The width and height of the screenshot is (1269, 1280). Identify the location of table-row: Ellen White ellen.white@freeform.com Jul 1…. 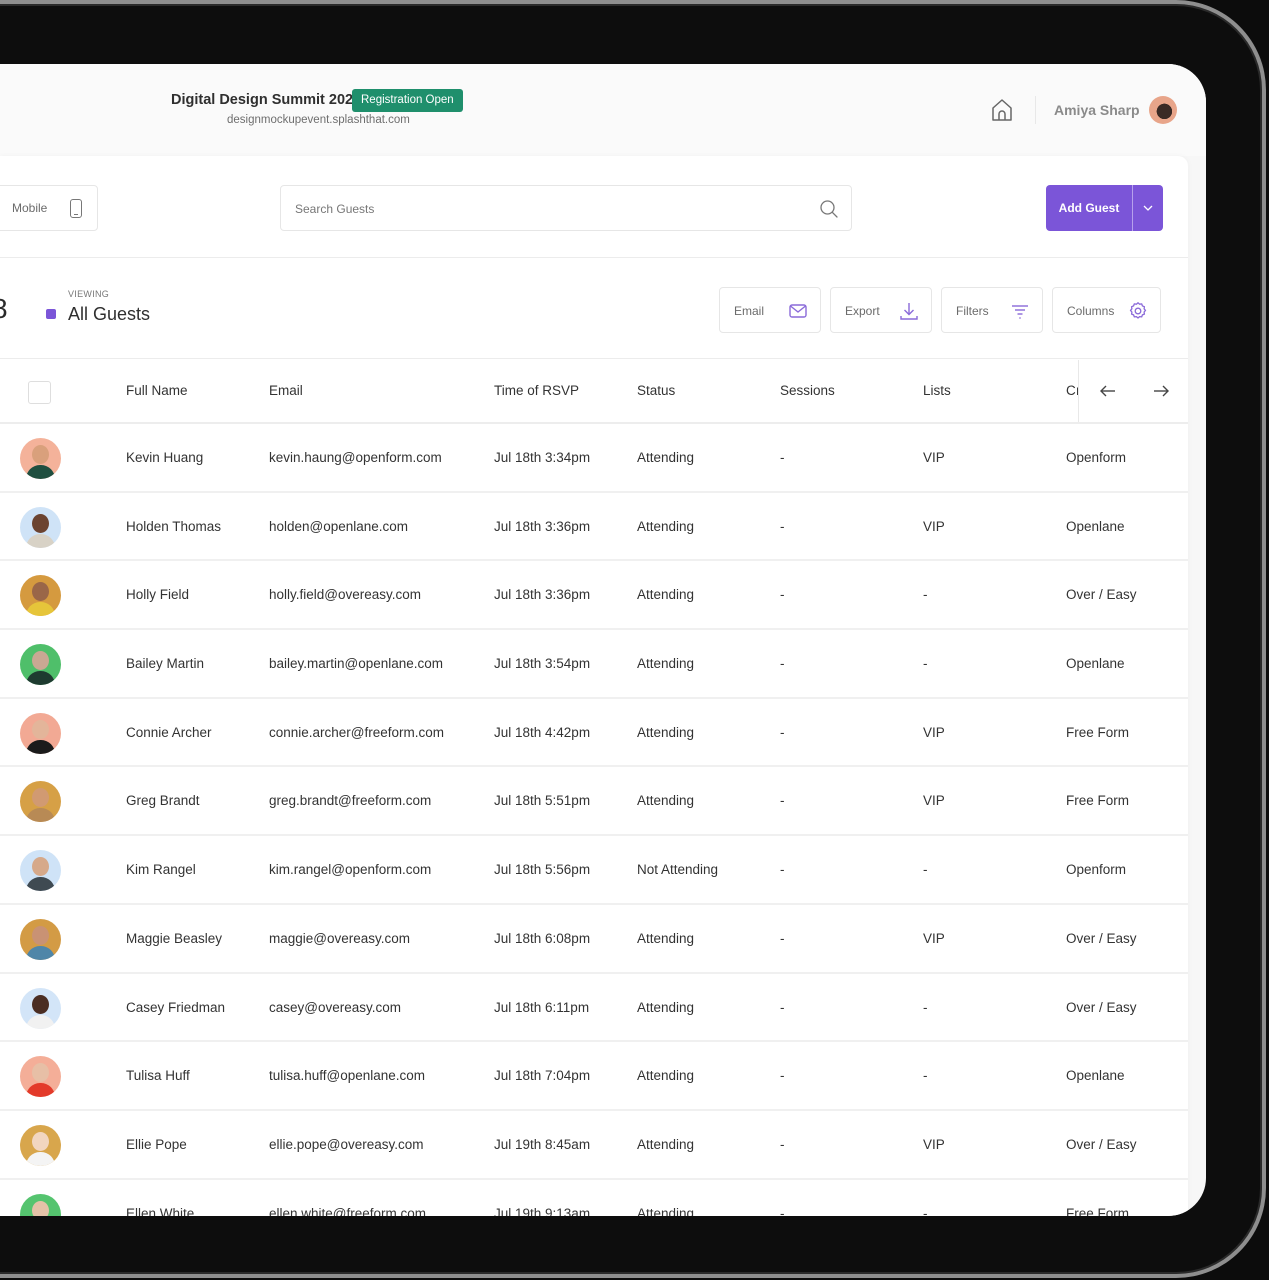
(594, 1198).